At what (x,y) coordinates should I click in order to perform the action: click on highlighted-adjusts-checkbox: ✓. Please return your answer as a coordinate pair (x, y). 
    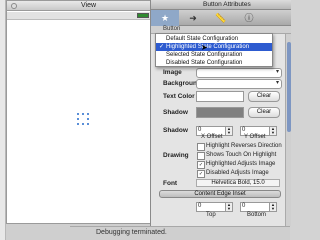
    Looking at the image, I should click on (201, 165).